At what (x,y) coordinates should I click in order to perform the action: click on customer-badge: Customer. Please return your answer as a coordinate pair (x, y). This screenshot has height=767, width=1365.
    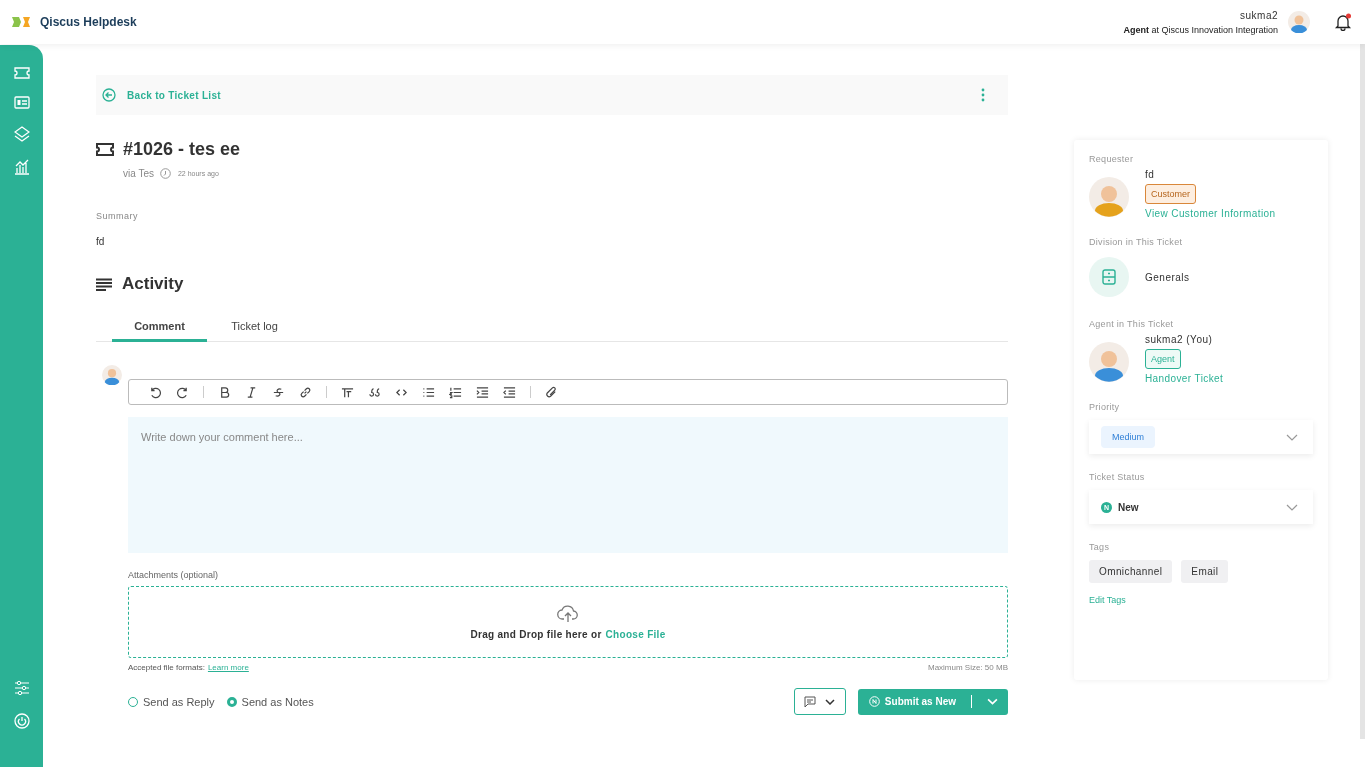
    Looking at the image, I should click on (1170, 194).